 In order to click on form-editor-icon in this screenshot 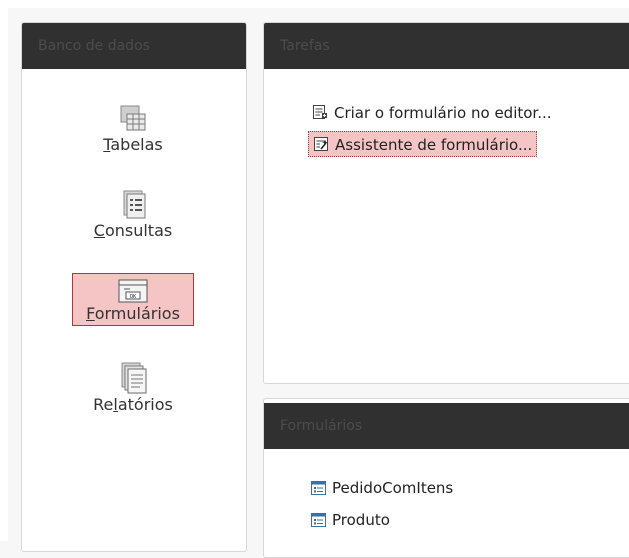, I will do `click(320, 112)`.